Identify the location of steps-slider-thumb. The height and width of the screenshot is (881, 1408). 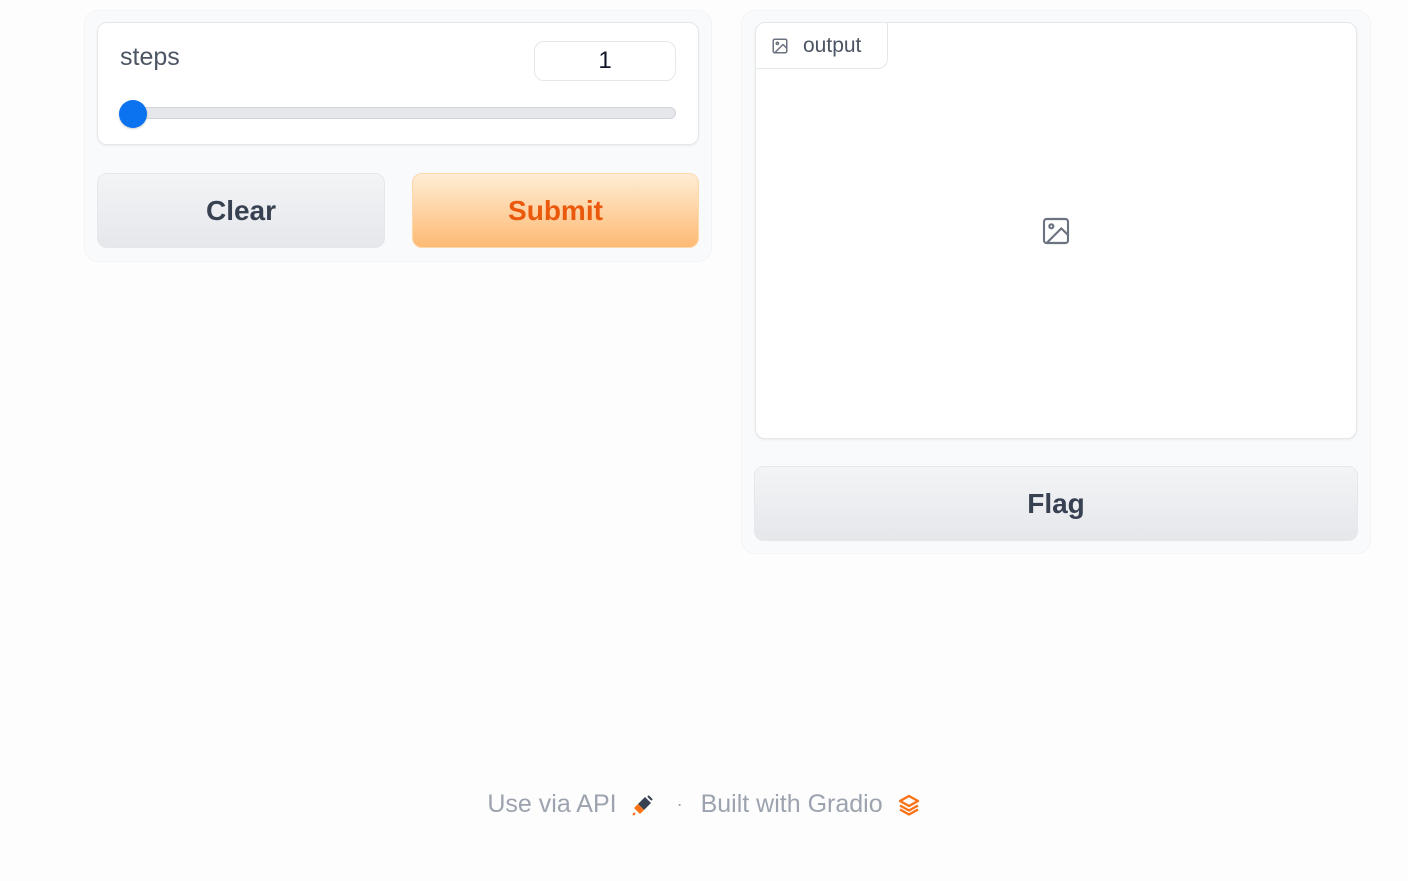
(133, 114).